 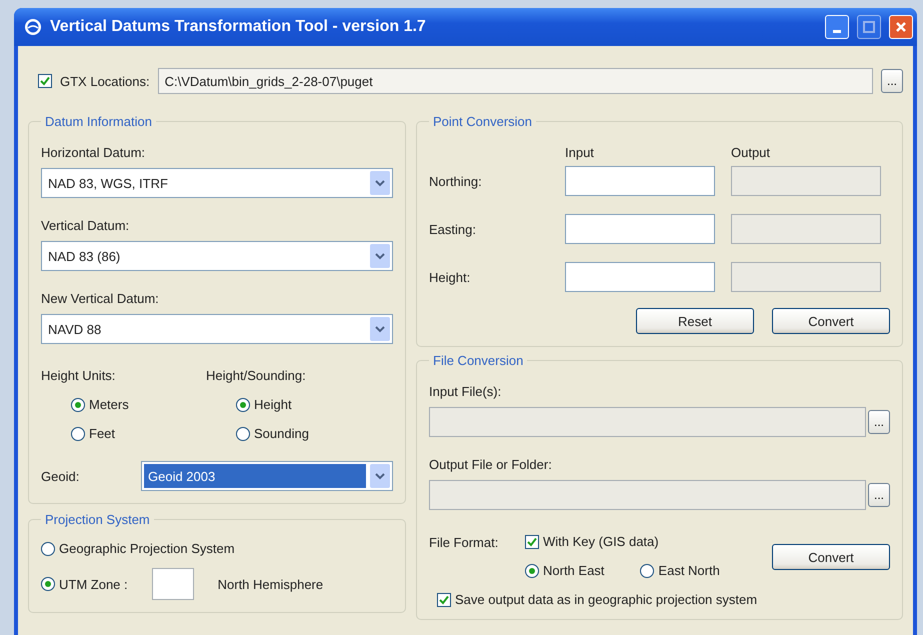 What do you see at coordinates (464, 542) in the screenshot?
I see `field-label: File Format:` at bounding box center [464, 542].